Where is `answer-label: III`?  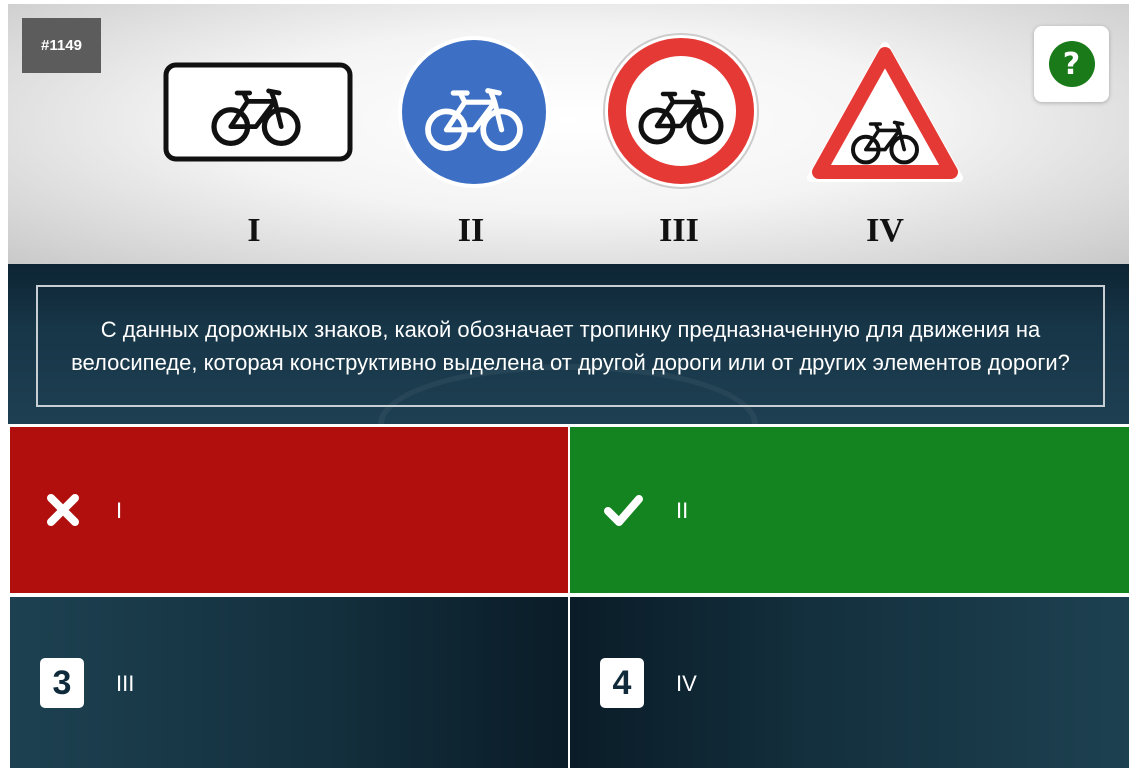 answer-label: III is located at coordinates (125, 683).